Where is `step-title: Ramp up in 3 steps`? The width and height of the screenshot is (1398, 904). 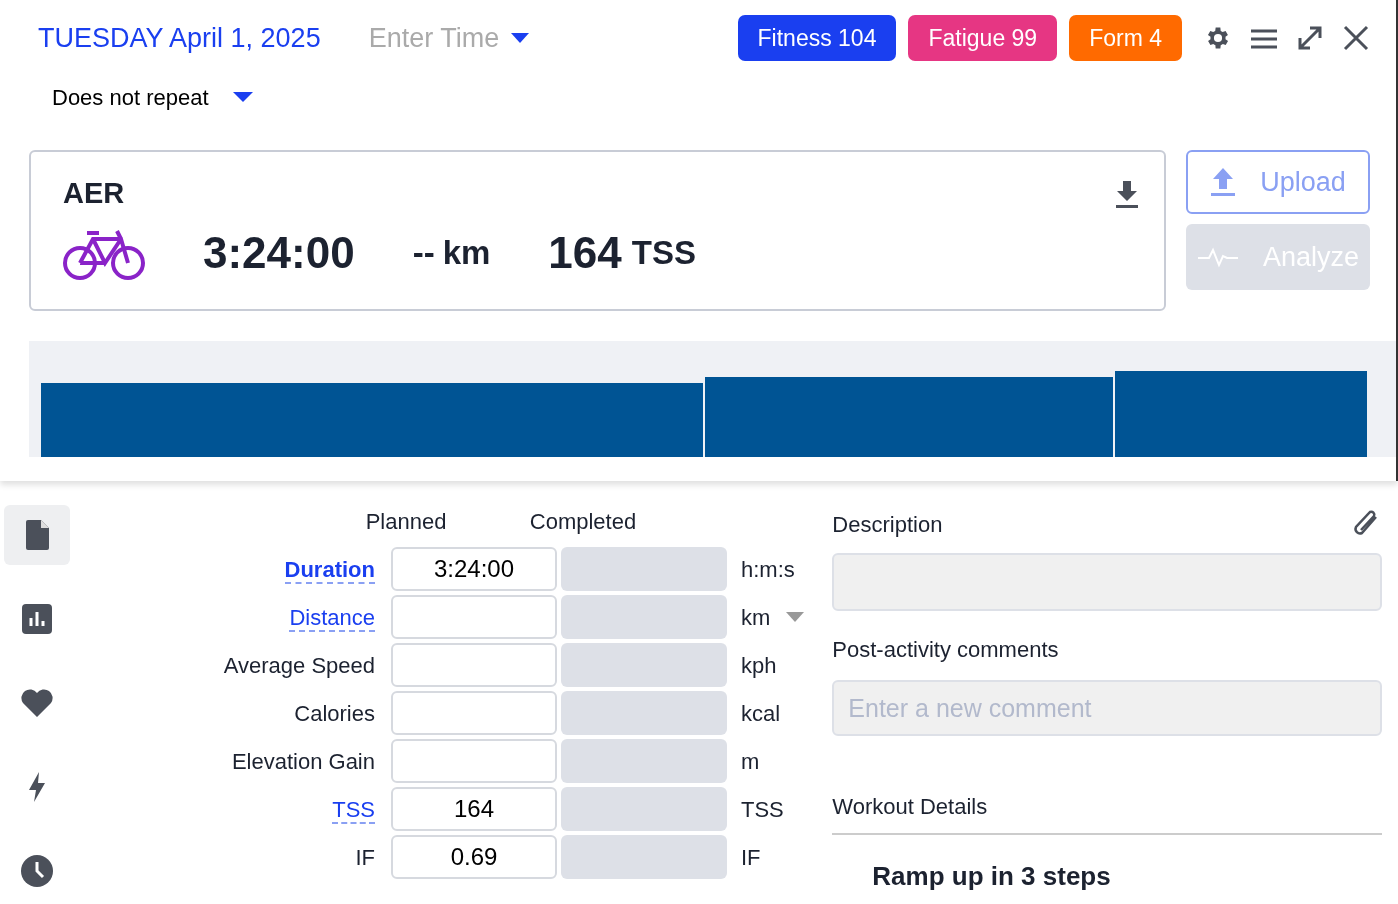 step-title: Ramp up in 3 steps is located at coordinates (992, 876).